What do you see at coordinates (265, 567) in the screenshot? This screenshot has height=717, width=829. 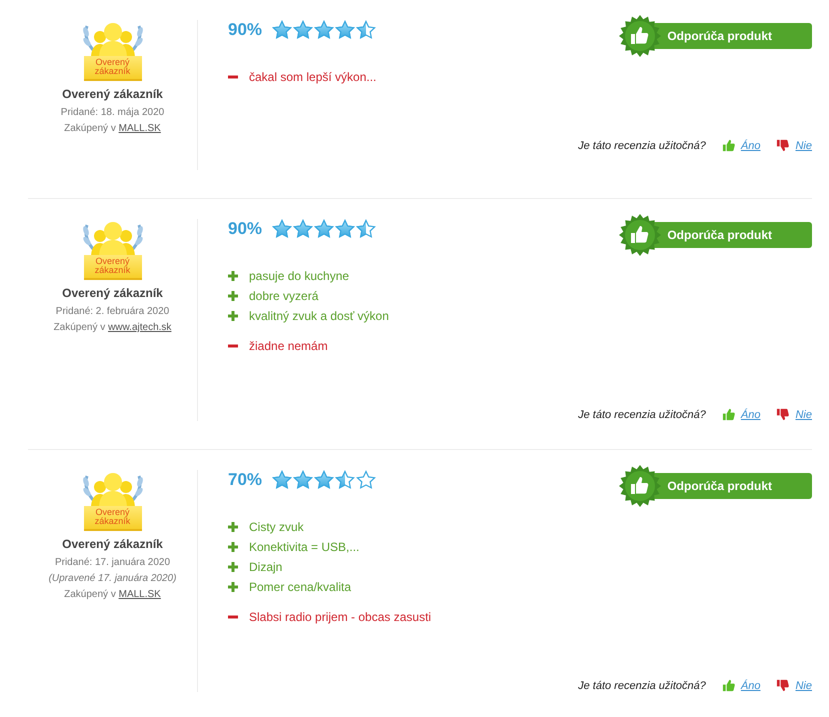 I see `pro-text: Dizajn` at bounding box center [265, 567].